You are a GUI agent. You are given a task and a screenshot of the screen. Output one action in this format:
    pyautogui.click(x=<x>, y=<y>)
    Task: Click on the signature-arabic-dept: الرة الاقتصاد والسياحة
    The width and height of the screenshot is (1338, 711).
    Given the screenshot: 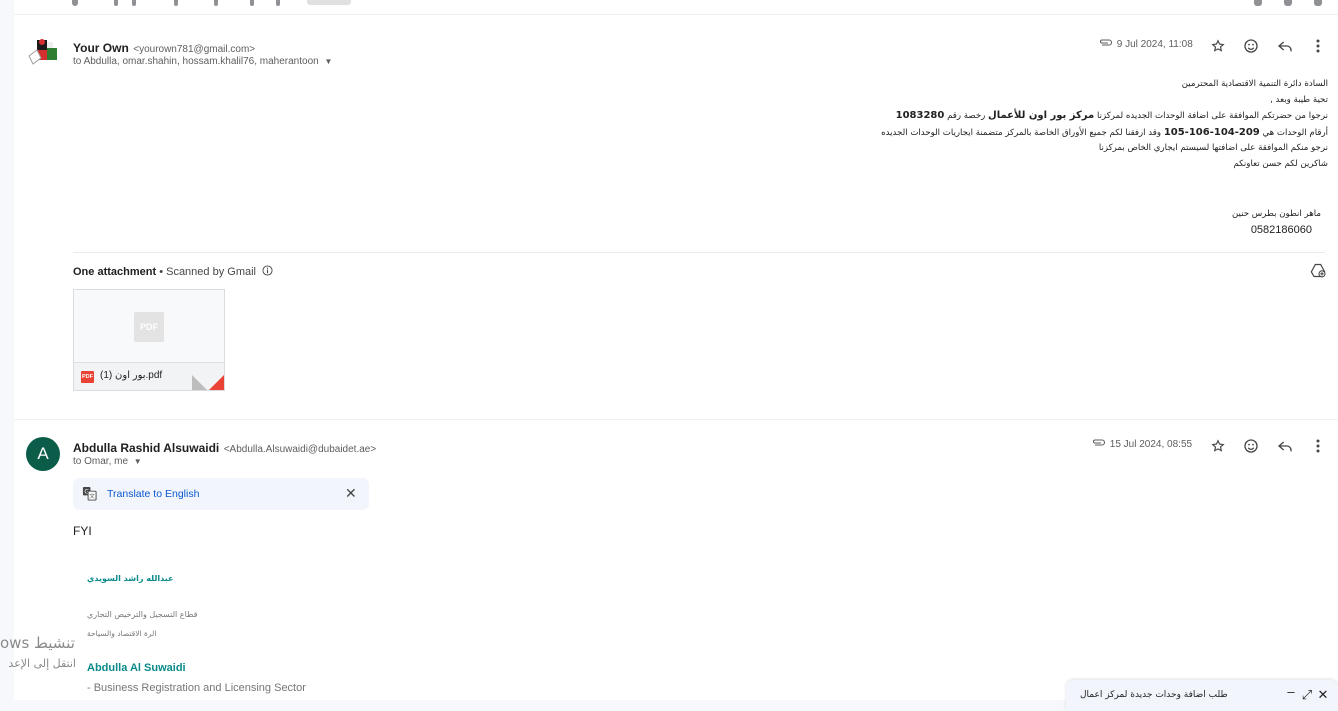 What is the action you would take?
    pyautogui.click(x=122, y=633)
    